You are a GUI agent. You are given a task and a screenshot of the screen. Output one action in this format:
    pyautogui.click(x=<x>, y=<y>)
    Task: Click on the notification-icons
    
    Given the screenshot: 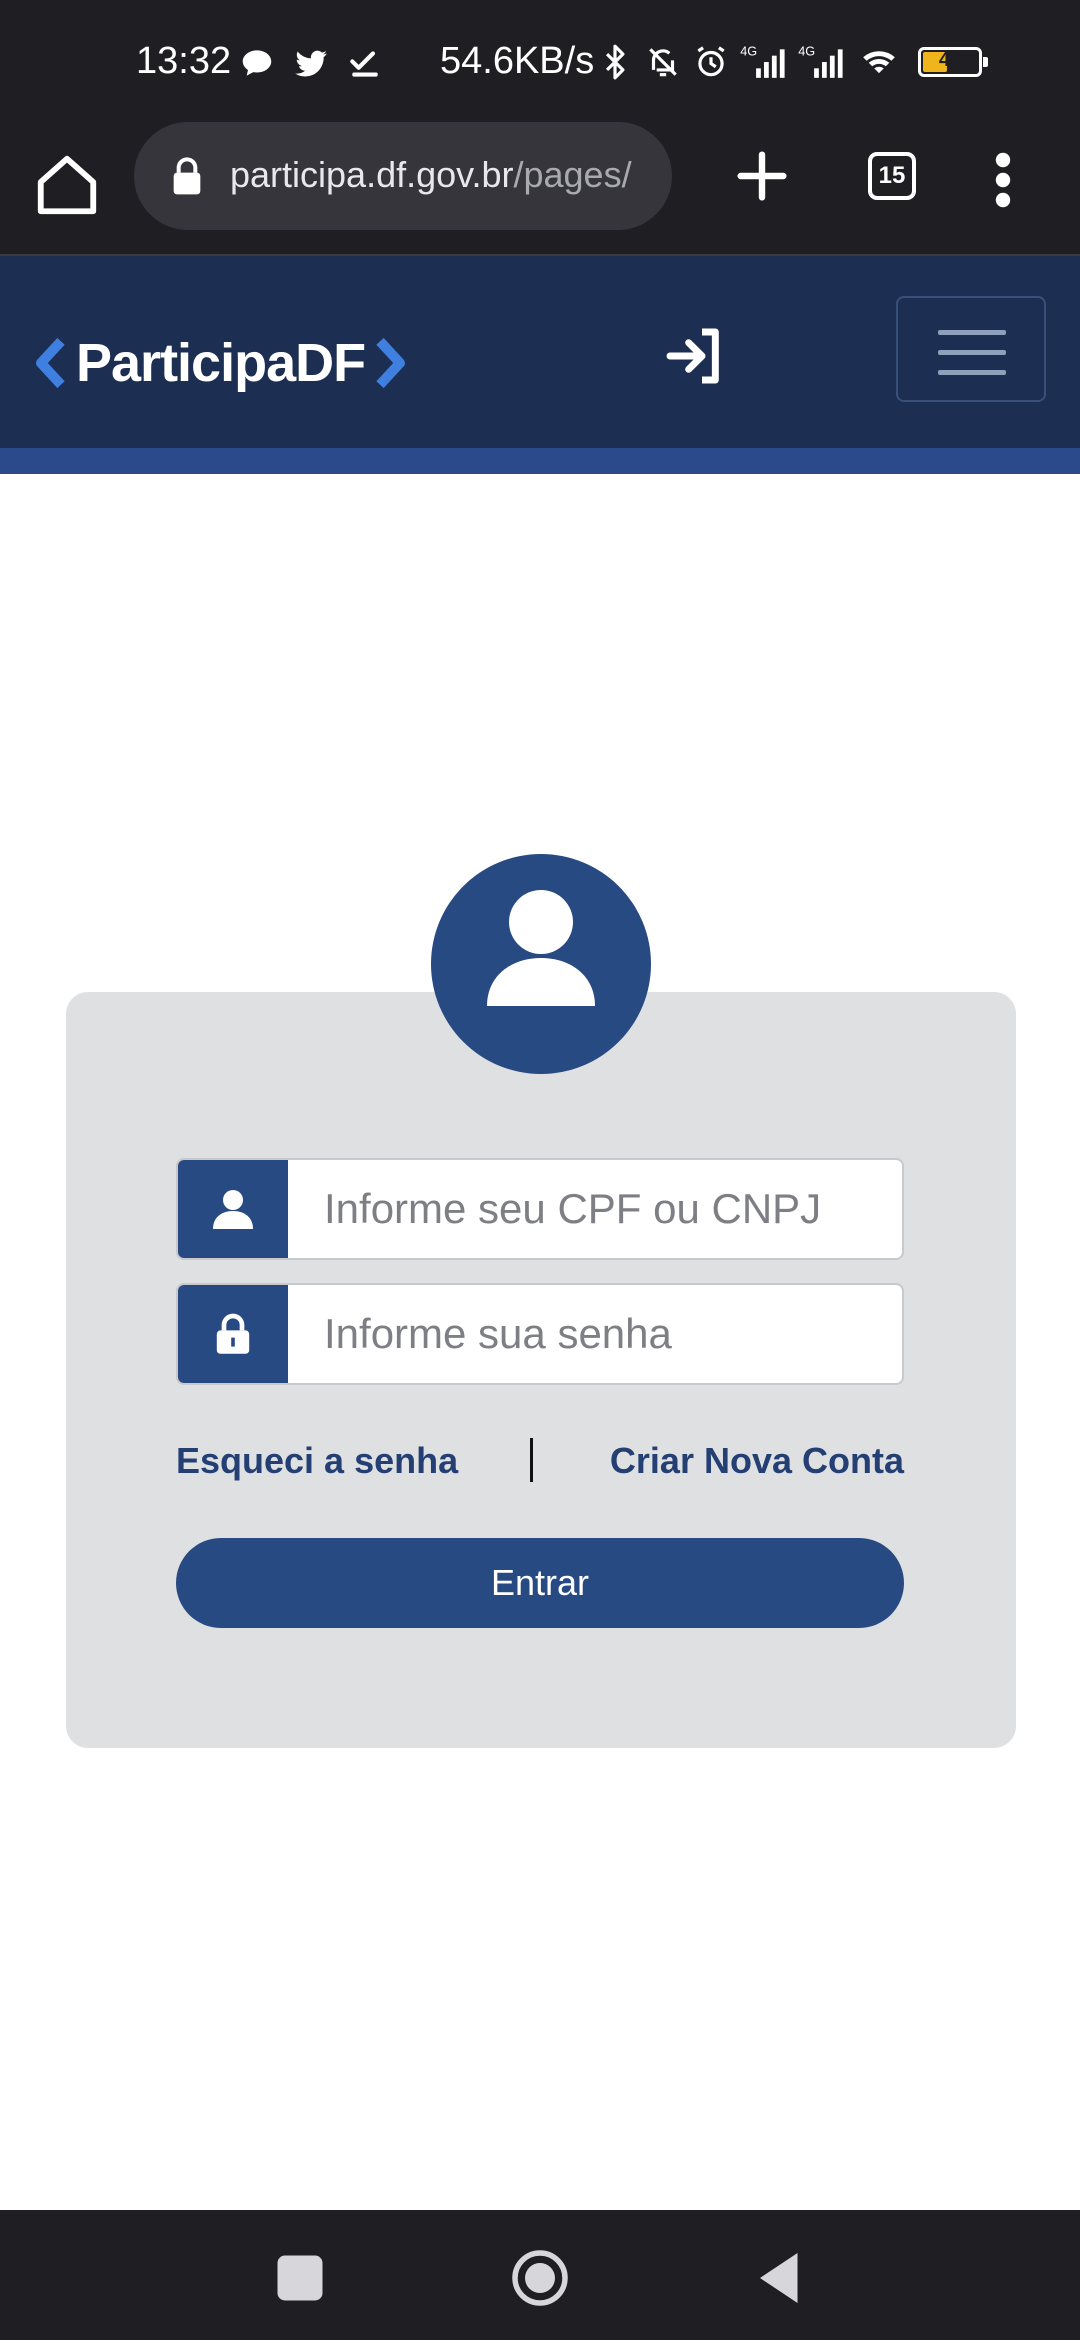 What is the action you would take?
    pyautogui.click(x=311, y=63)
    